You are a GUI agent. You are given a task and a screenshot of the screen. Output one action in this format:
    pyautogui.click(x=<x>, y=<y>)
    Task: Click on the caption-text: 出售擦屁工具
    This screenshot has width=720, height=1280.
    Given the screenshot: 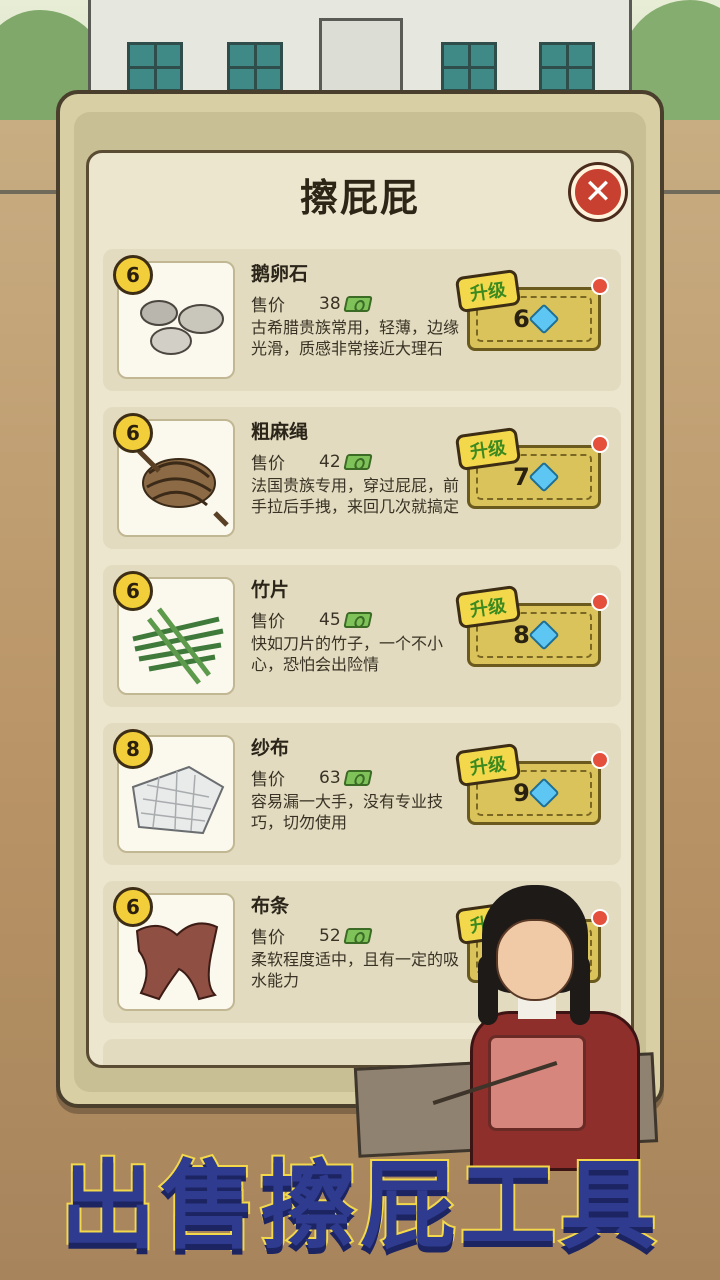 What is the action you would take?
    pyautogui.click(x=359, y=1206)
    